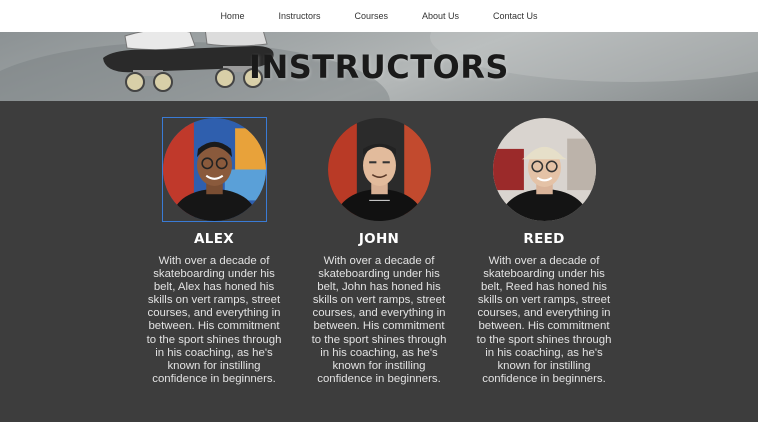  I want to click on instructor-photo-reed, so click(544, 169).